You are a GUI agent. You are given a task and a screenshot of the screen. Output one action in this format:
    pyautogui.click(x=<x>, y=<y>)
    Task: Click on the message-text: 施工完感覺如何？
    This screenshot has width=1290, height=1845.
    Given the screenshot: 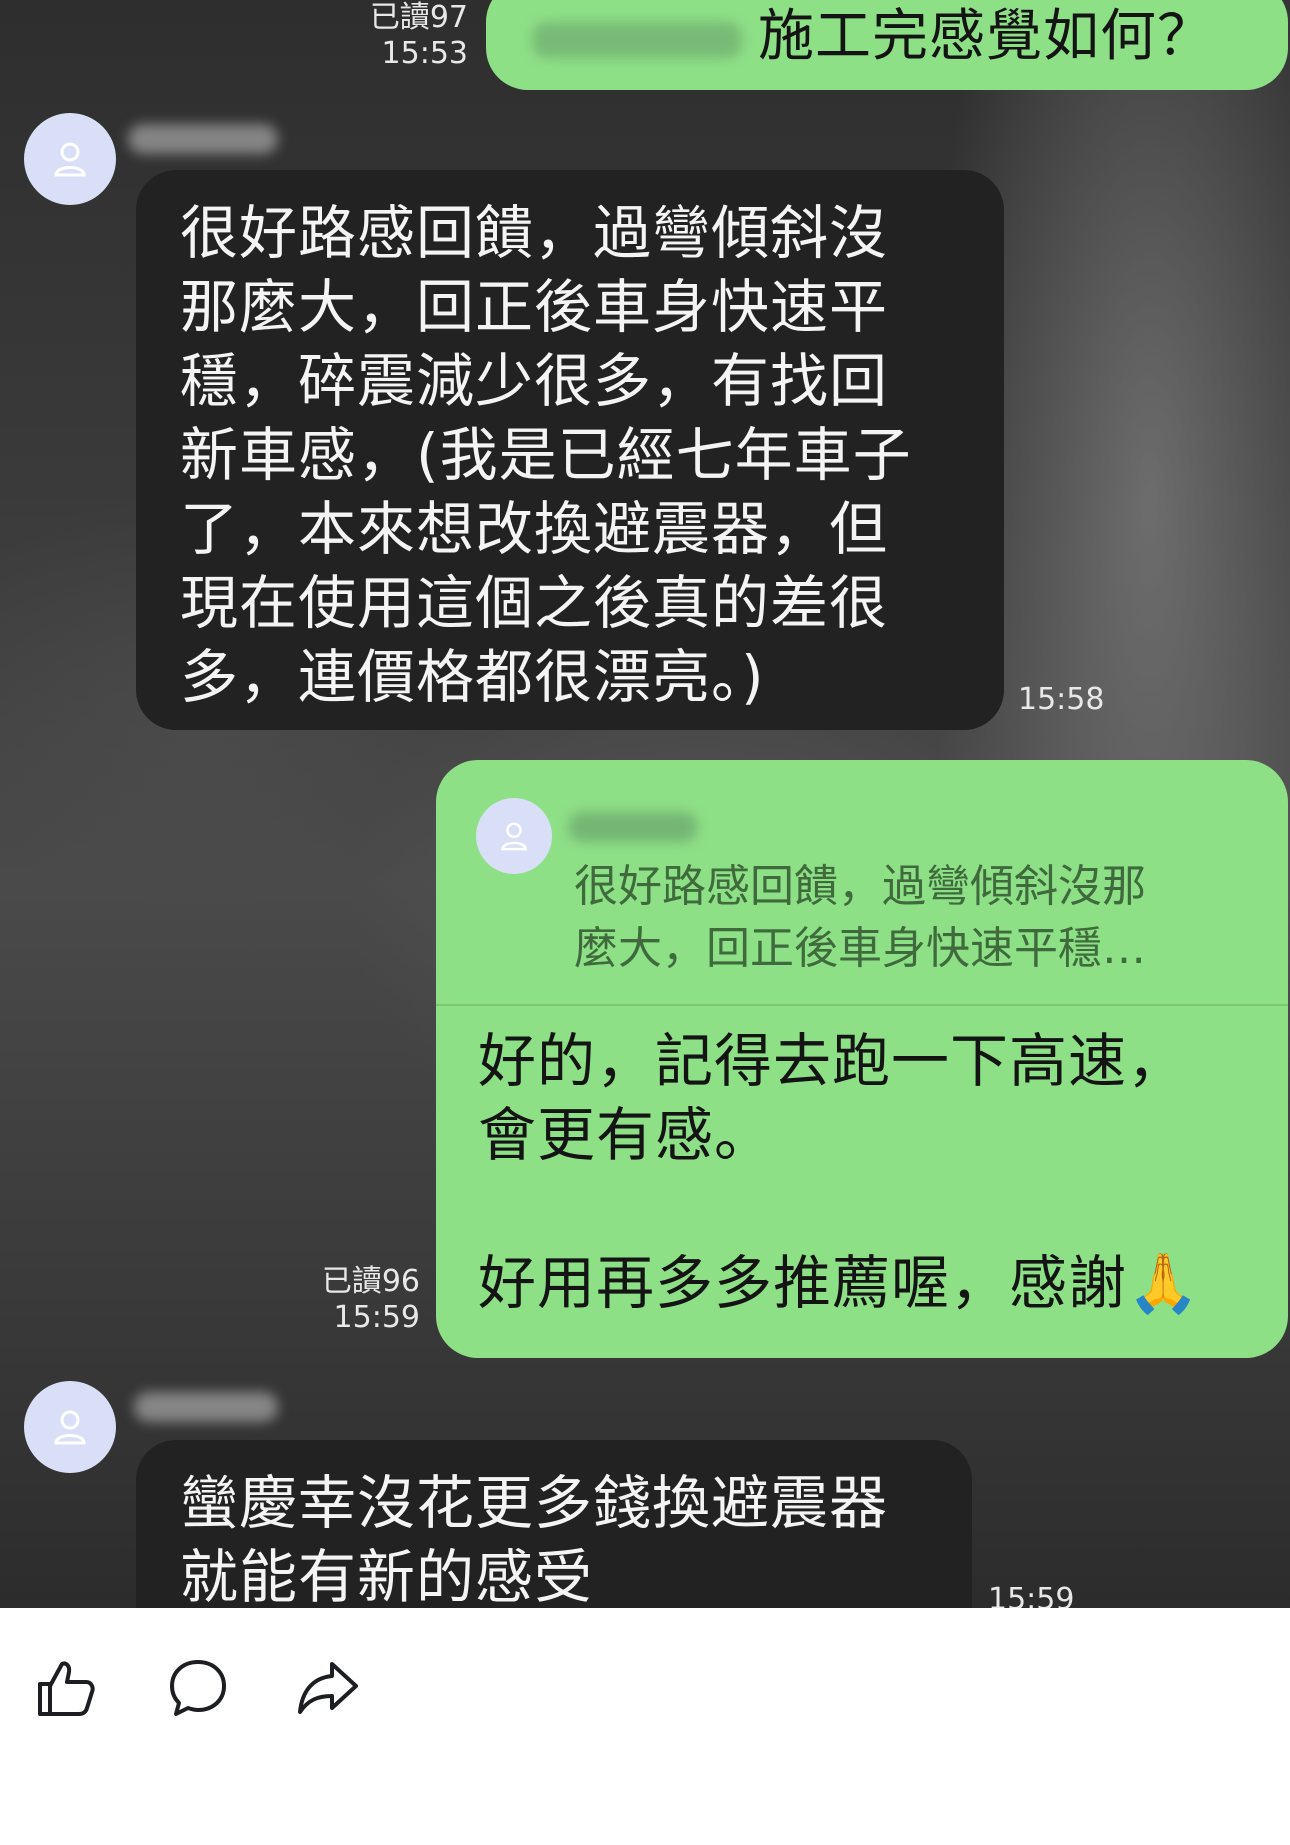 What is the action you would take?
    pyautogui.click(x=986, y=36)
    